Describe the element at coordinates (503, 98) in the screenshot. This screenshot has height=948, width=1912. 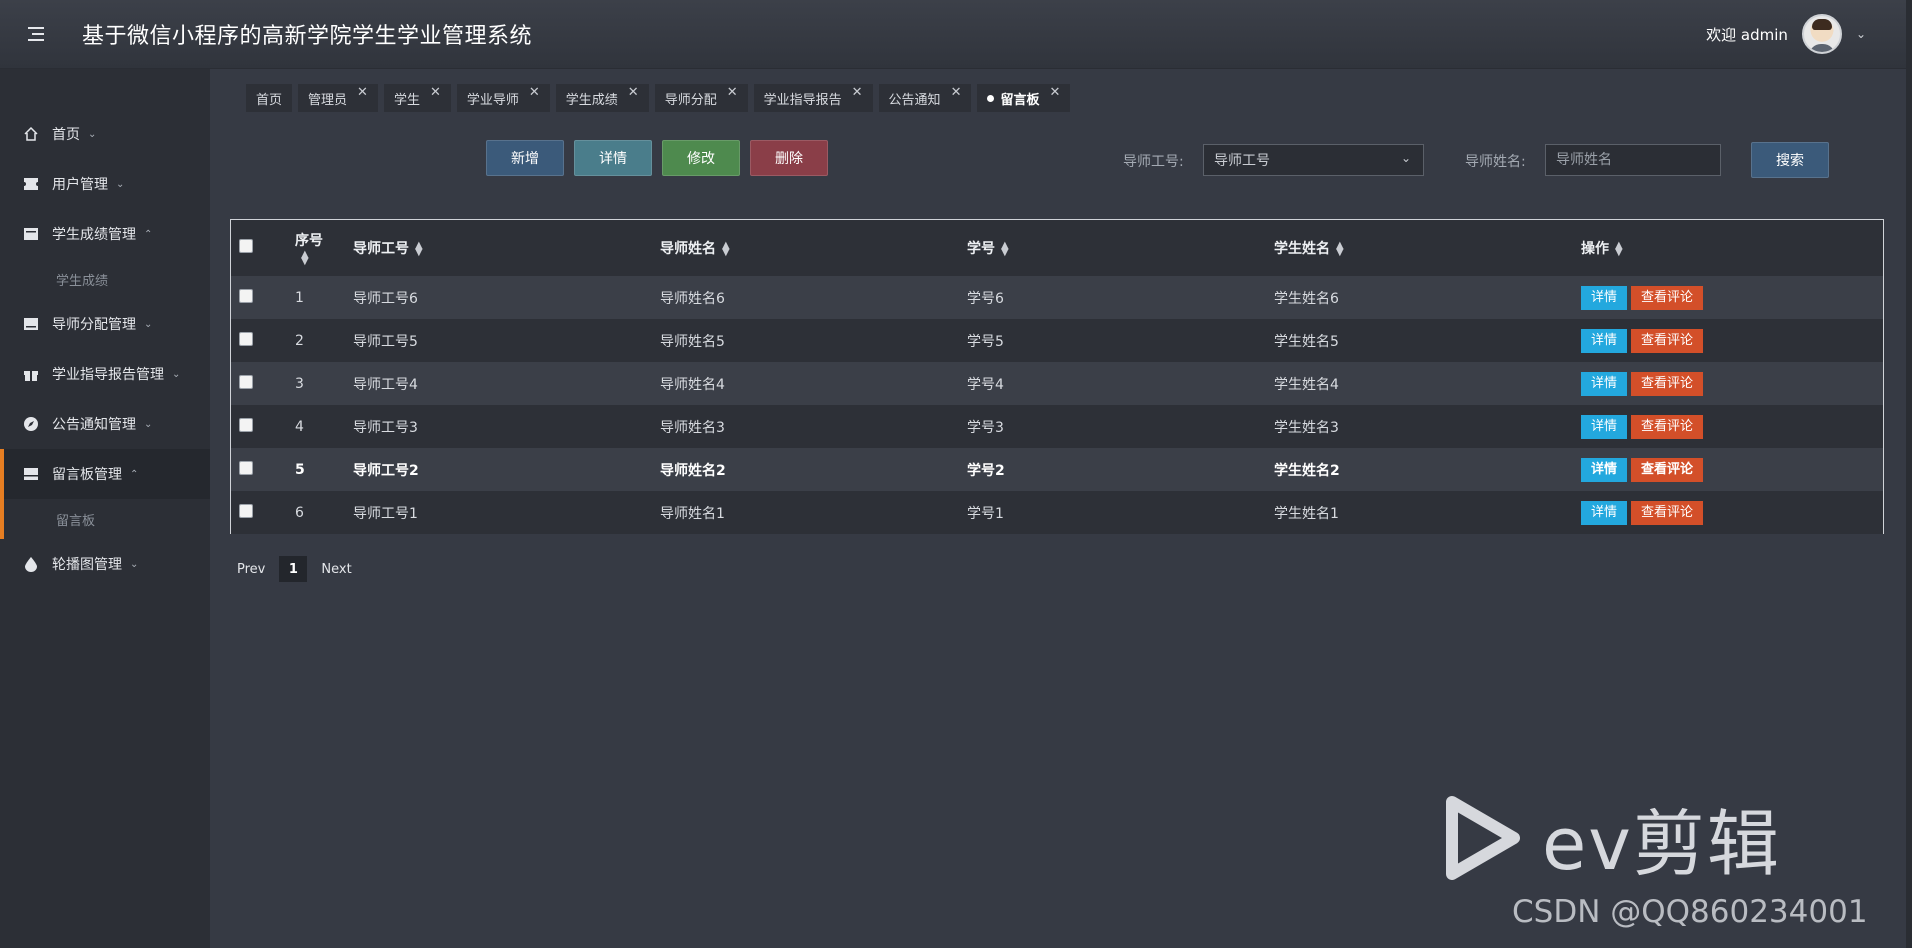
I see `tab-tutor: 学业导师 ✕` at that location.